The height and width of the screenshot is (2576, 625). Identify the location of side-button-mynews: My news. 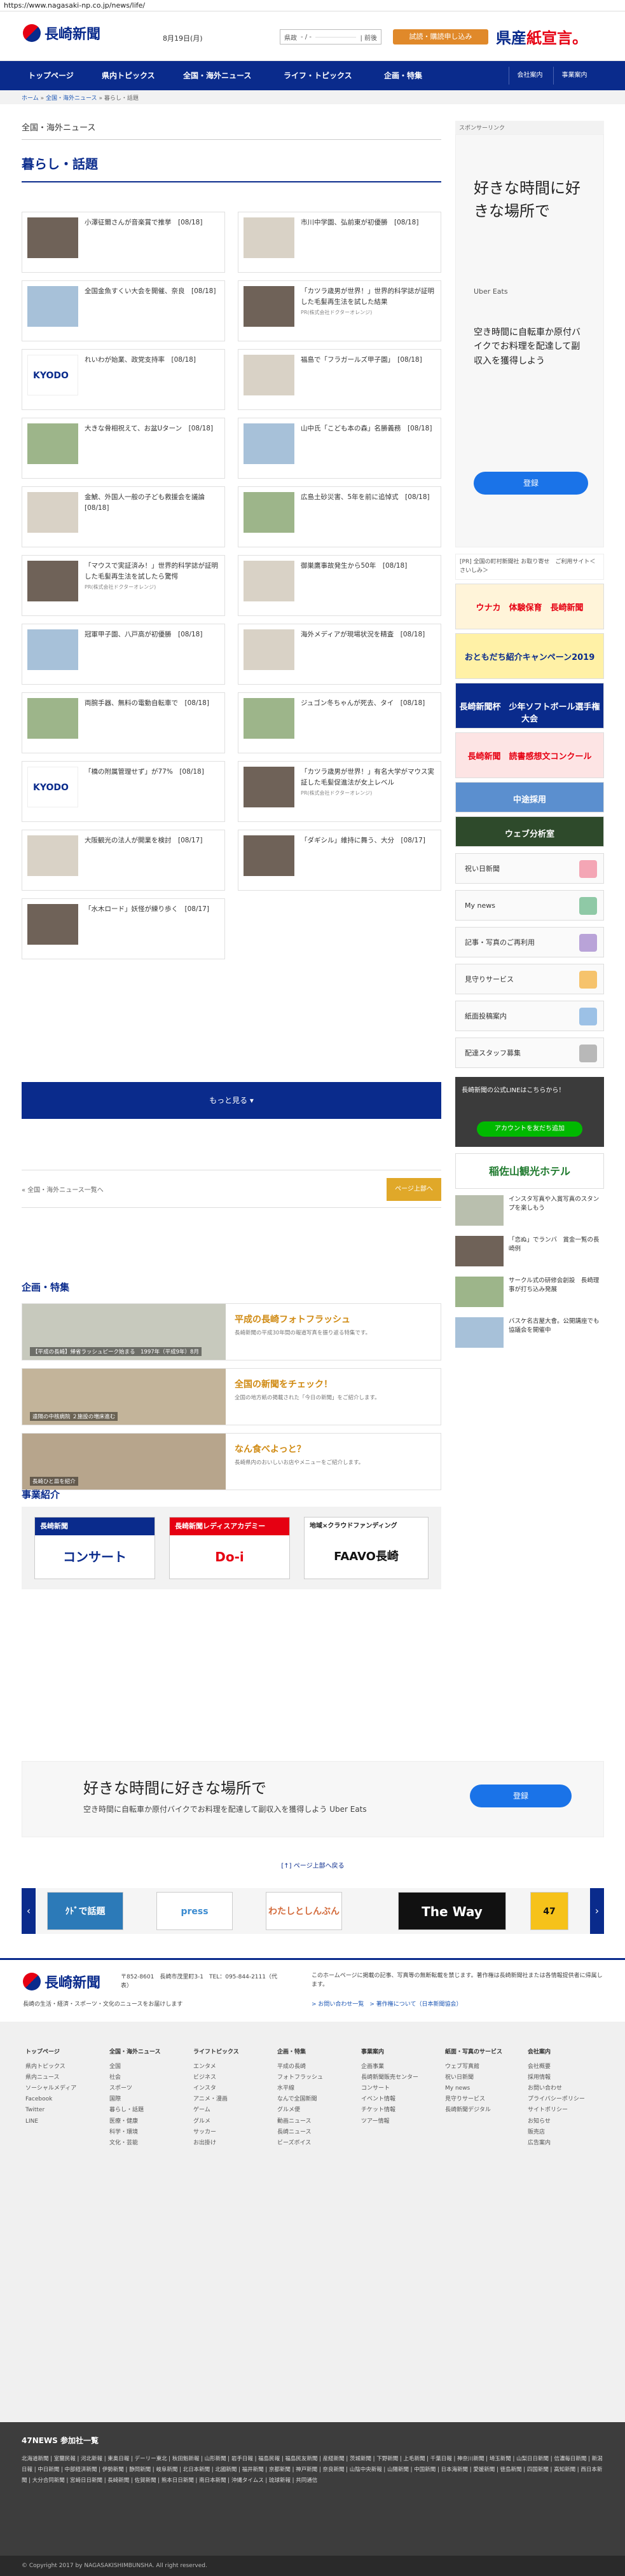
(529, 905).